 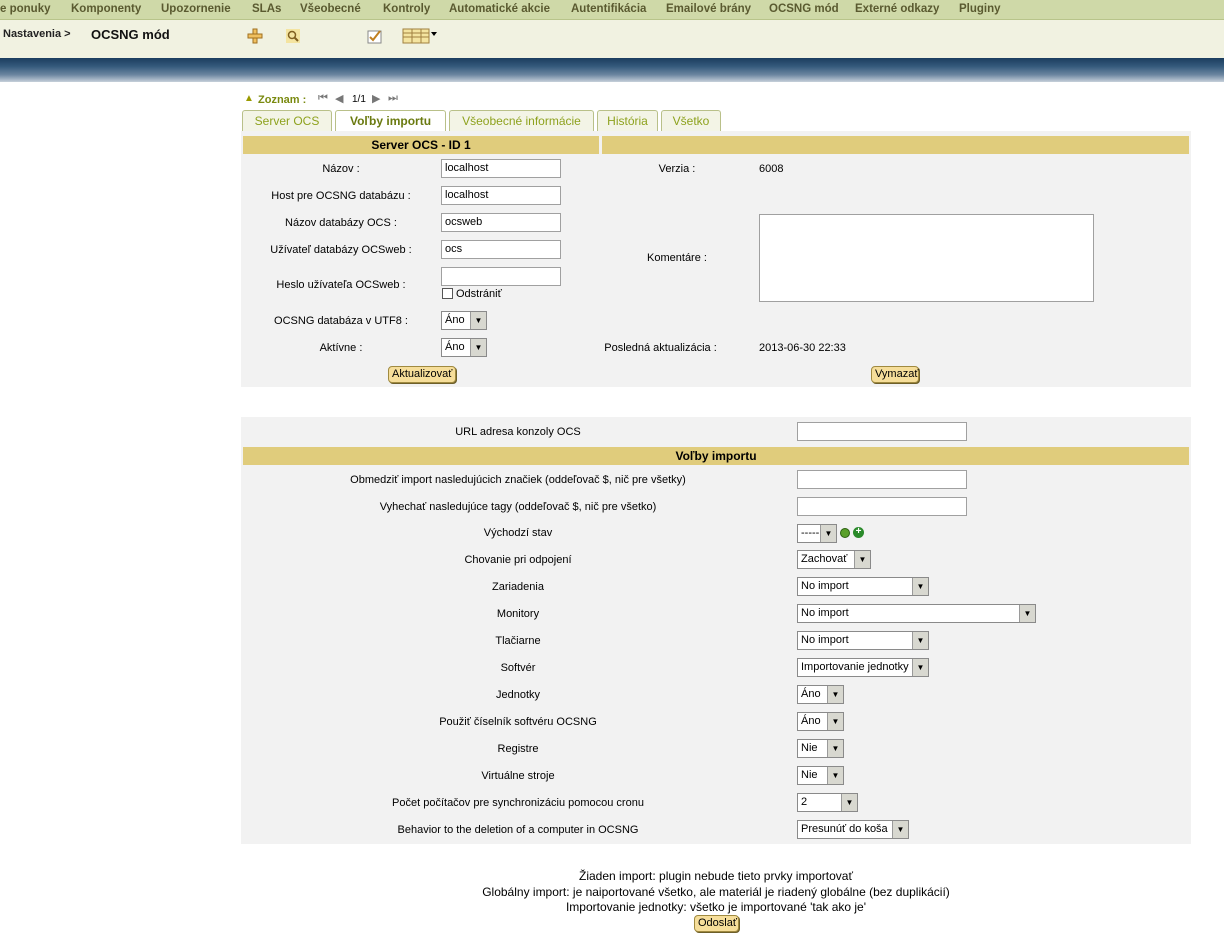 What do you see at coordinates (501, 222) in the screenshot?
I see `dbname-input: ocsweb` at bounding box center [501, 222].